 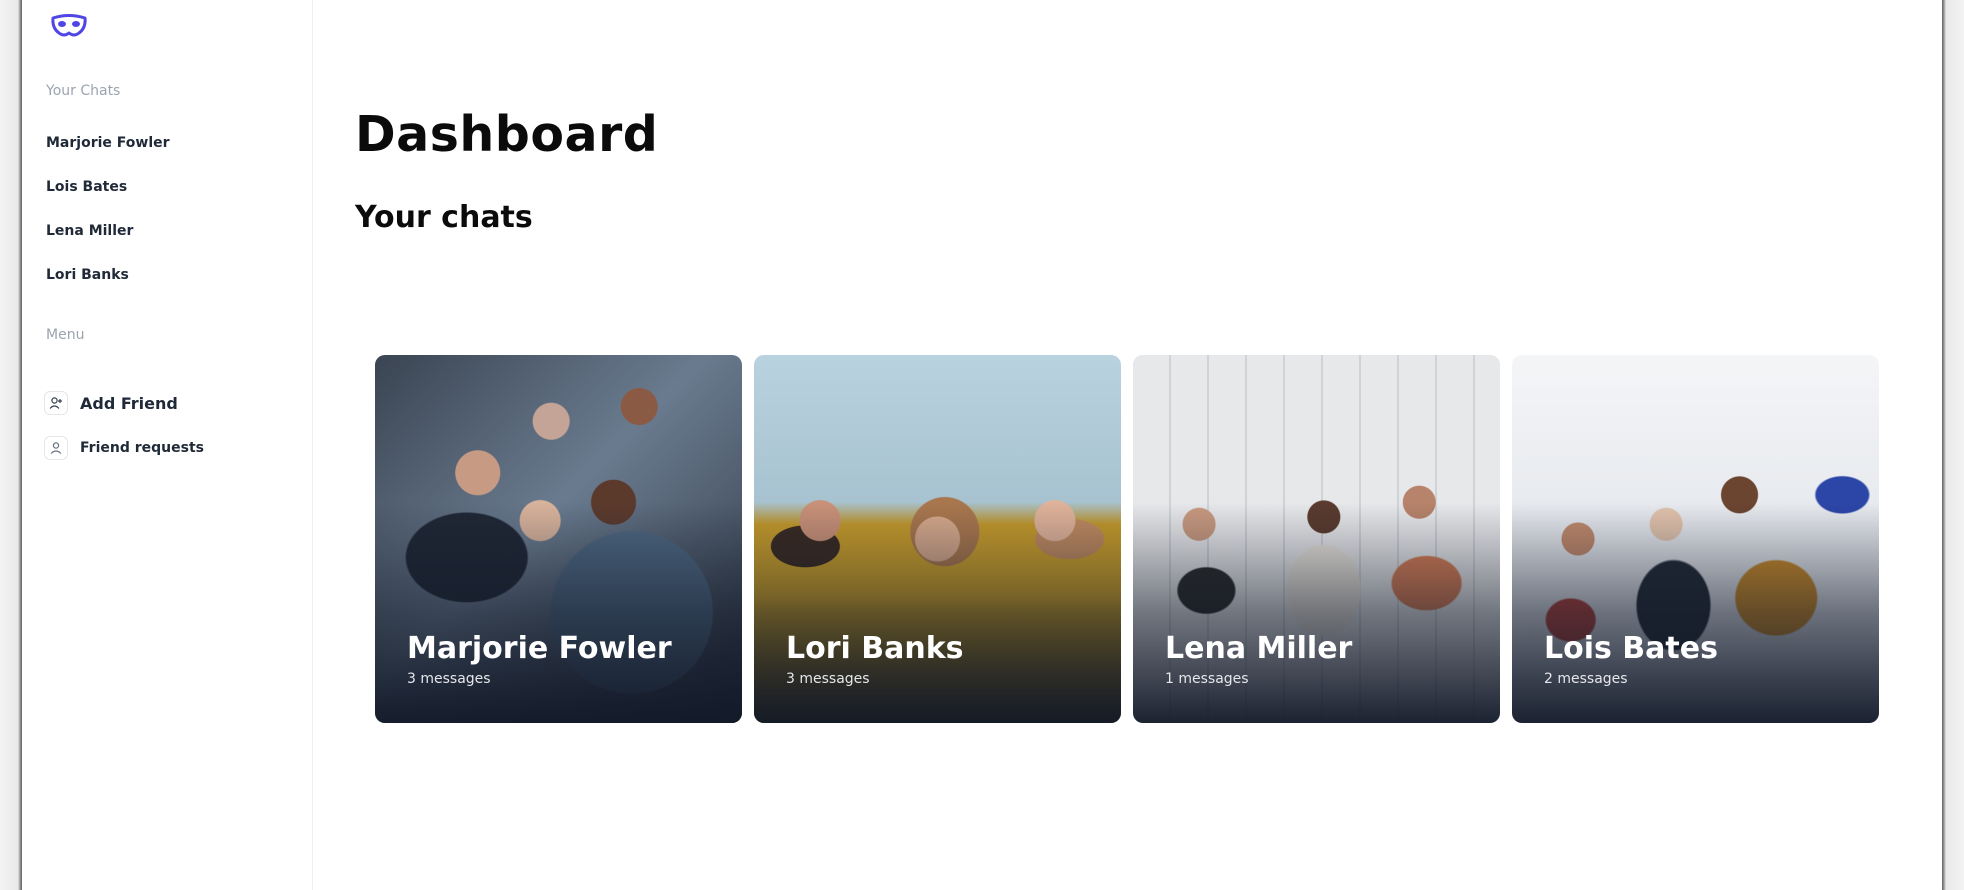 I want to click on chat-card-lois-bates: Lois Bates 2 messages, so click(x=1695, y=539).